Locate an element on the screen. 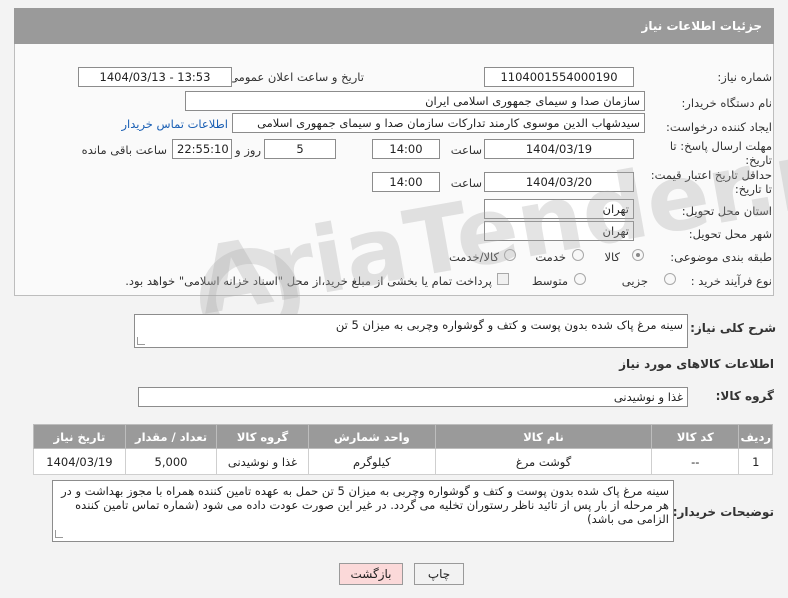 Image resolution: width=788 pixels, height=598 pixels. deadline-time-field: 14:00 is located at coordinates (406, 149).